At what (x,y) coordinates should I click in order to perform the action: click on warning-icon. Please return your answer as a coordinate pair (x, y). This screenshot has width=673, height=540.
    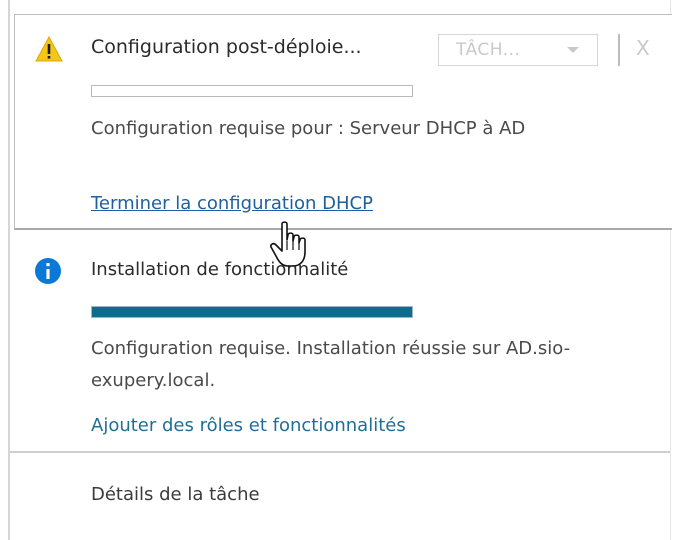
    Looking at the image, I should click on (49, 48).